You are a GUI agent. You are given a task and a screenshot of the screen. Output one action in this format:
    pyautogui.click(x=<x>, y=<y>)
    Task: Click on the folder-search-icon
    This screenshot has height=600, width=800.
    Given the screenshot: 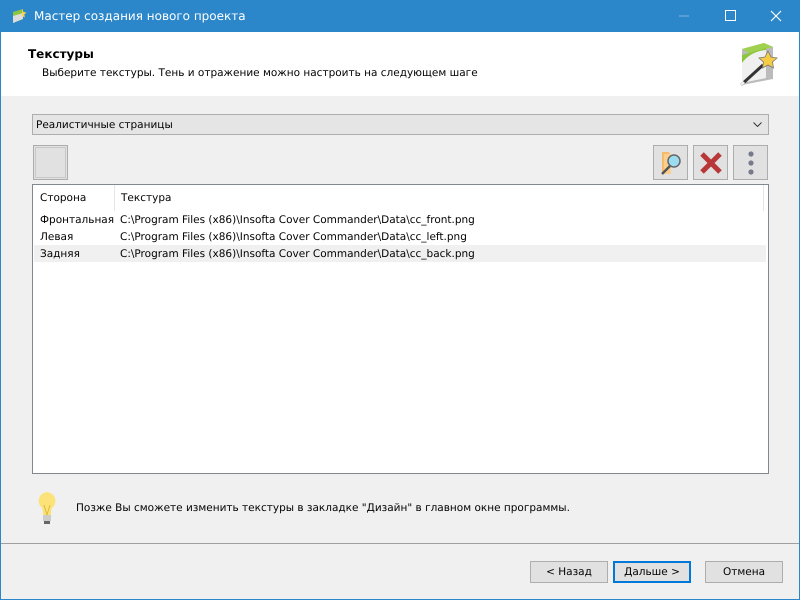 What is the action you would take?
    pyautogui.click(x=670, y=163)
    